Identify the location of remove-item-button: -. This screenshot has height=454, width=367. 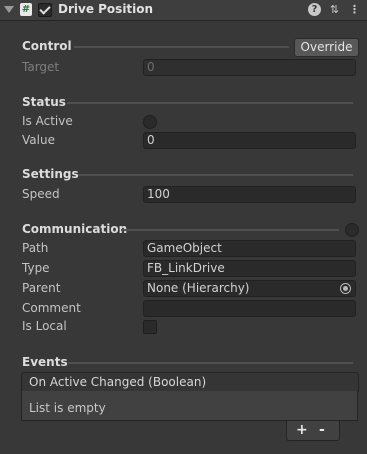
(322, 430).